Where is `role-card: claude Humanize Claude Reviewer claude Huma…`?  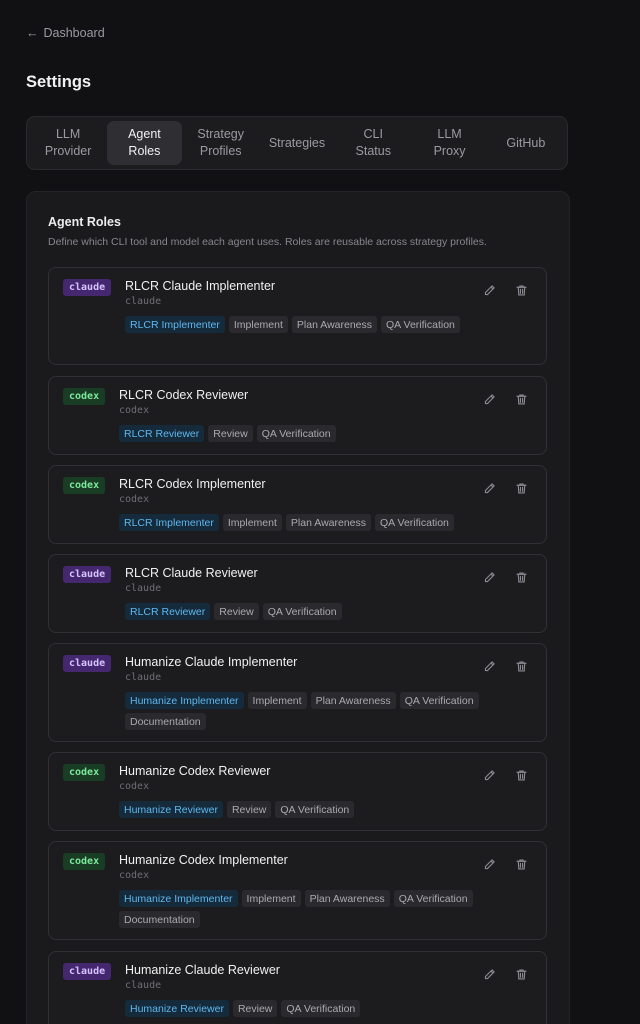
role-card: claude Humanize Claude Reviewer claude Huma… is located at coordinates (297, 987).